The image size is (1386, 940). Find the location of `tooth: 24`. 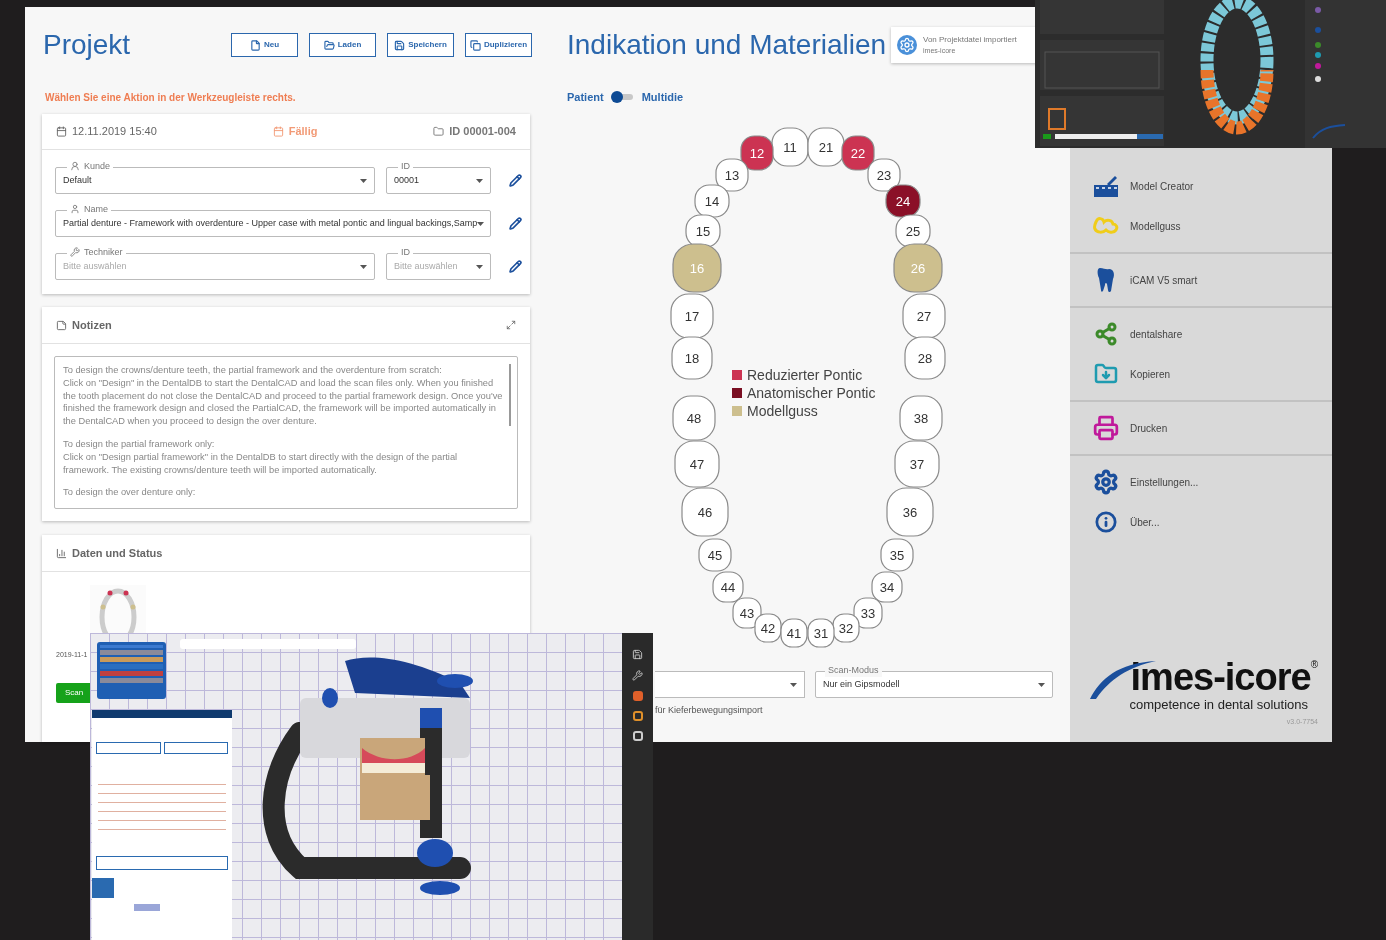

tooth: 24 is located at coordinates (903, 201).